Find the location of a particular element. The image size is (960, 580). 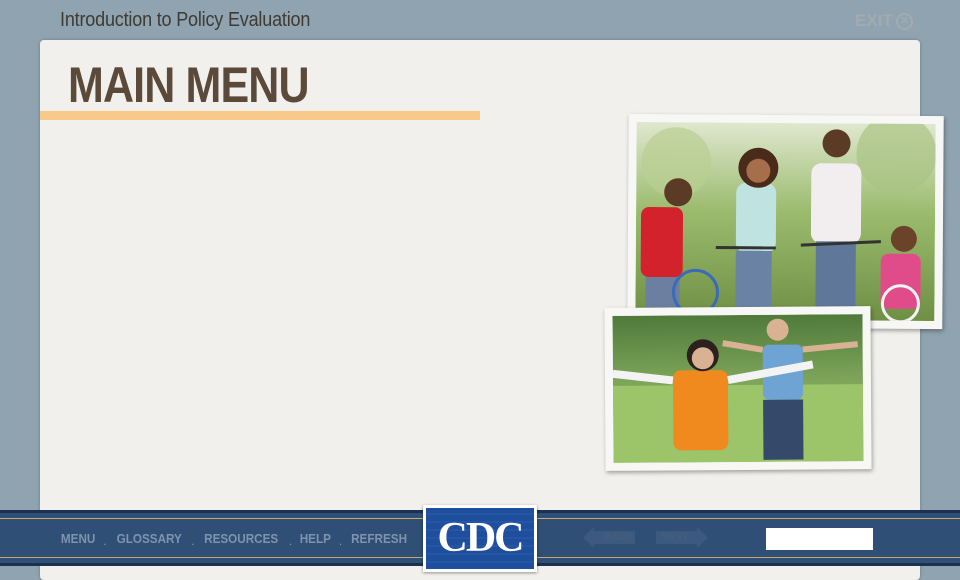

page-title: MAIN MENU is located at coordinates (189, 85).